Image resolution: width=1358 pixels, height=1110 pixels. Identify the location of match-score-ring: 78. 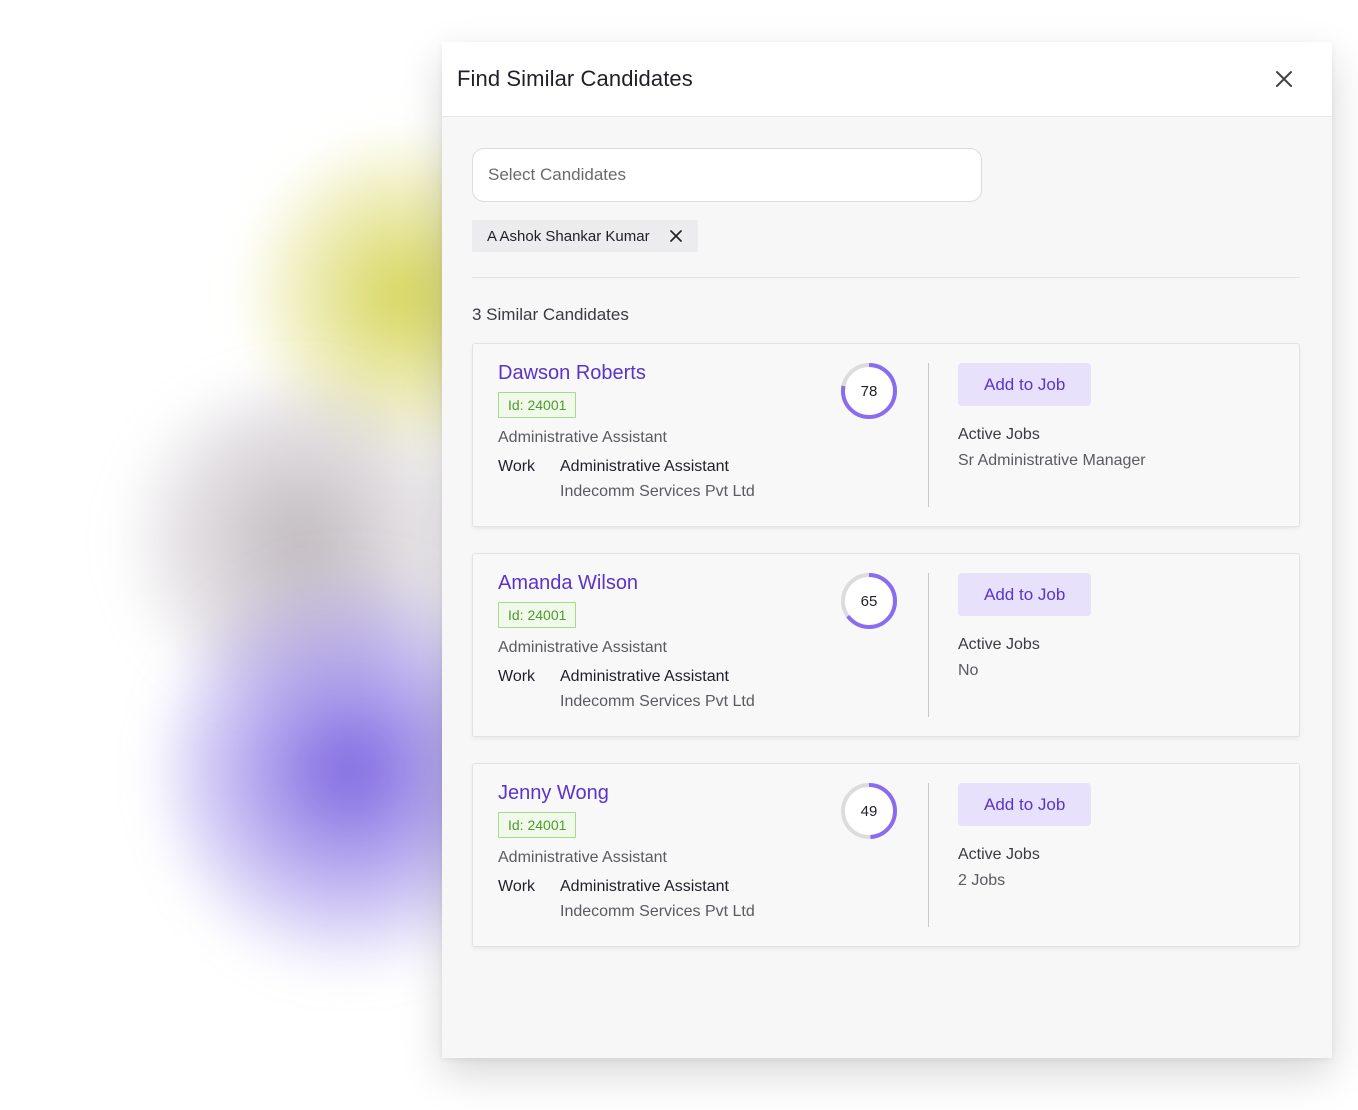
(869, 391).